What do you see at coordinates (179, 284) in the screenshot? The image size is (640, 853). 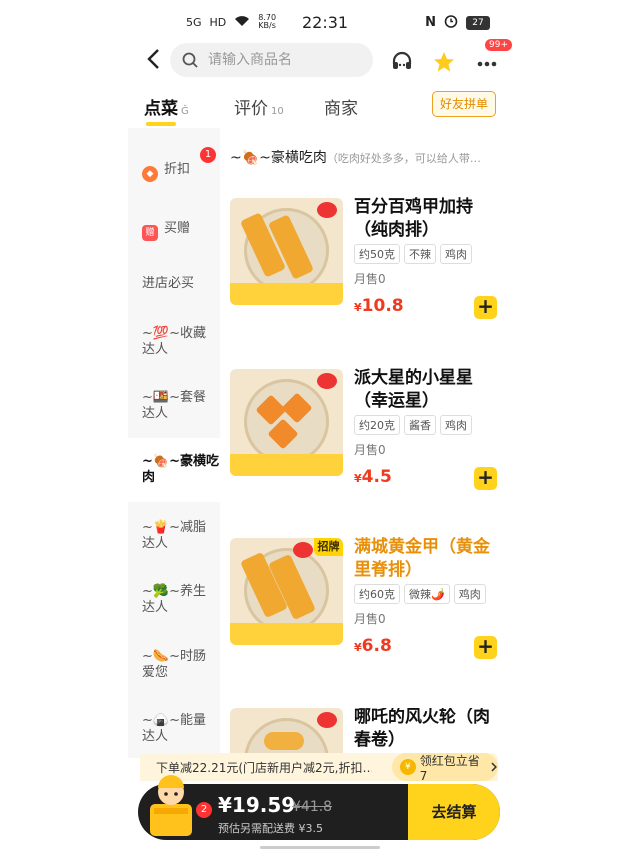 I see `sidebar-item-must-buy: 进店必买` at bounding box center [179, 284].